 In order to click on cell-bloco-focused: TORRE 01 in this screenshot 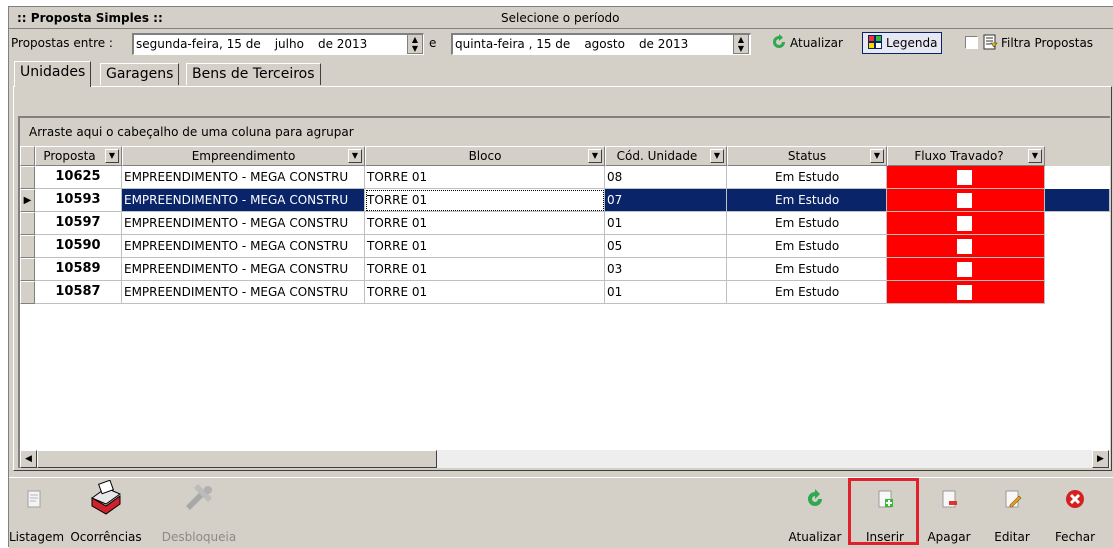, I will do `click(485, 200)`.